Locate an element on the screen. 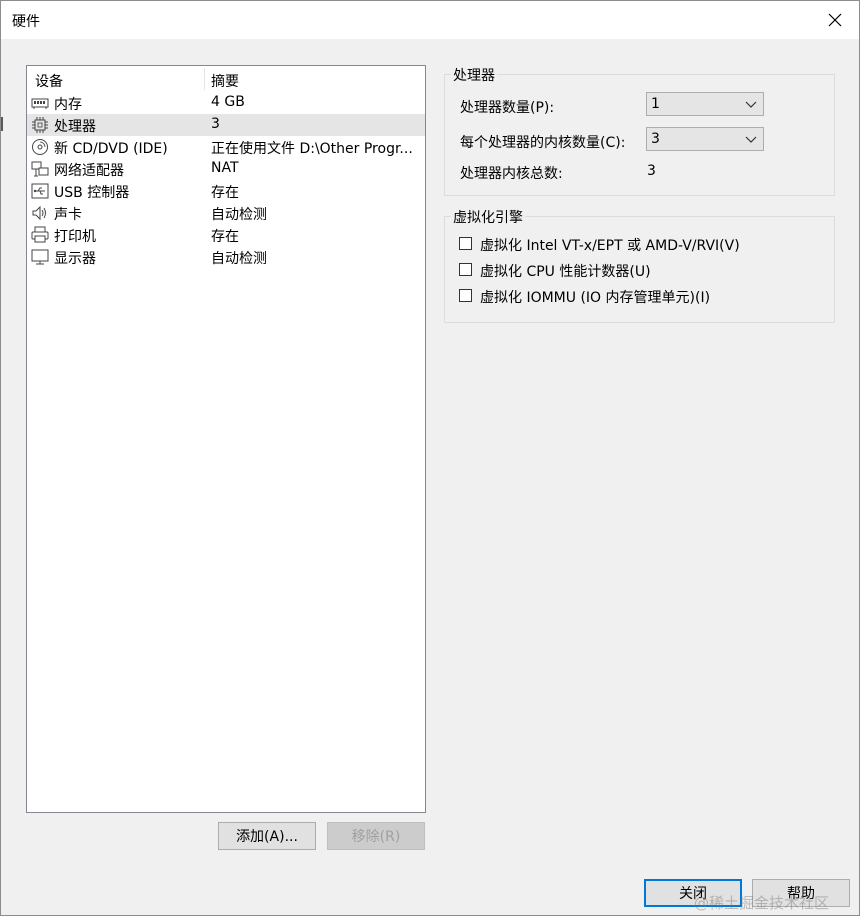 This screenshot has height=916, width=860. column-header-device: 设备 is located at coordinates (49, 81).